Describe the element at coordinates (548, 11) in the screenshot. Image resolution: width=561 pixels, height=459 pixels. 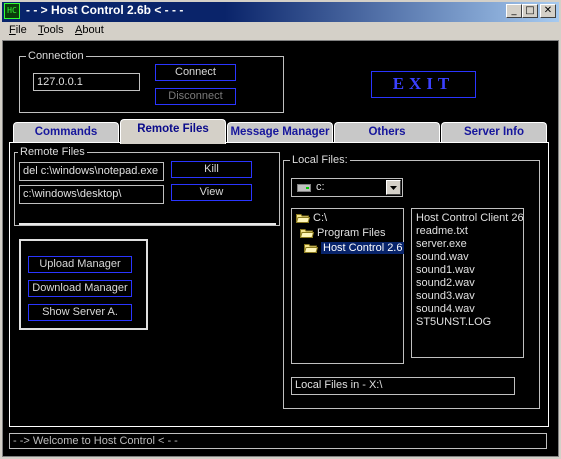
I see `close-button: ✕` at that location.